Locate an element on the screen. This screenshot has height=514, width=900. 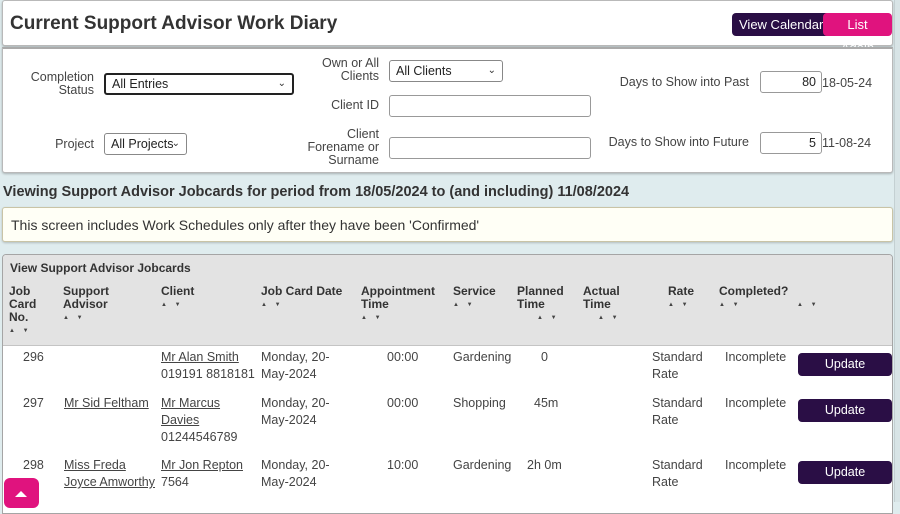
service: Shopping is located at coordinates (479, 403).